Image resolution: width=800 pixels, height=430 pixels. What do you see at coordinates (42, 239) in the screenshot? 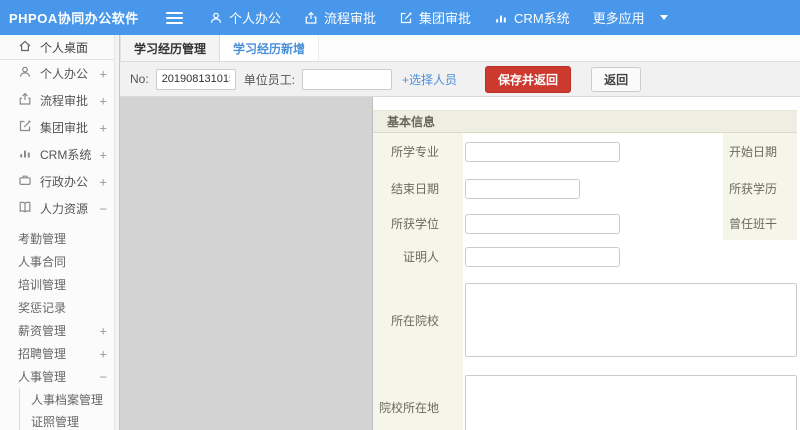
I see `sidebar-item-label: 考勤管理` at bounding box center [42, 239].